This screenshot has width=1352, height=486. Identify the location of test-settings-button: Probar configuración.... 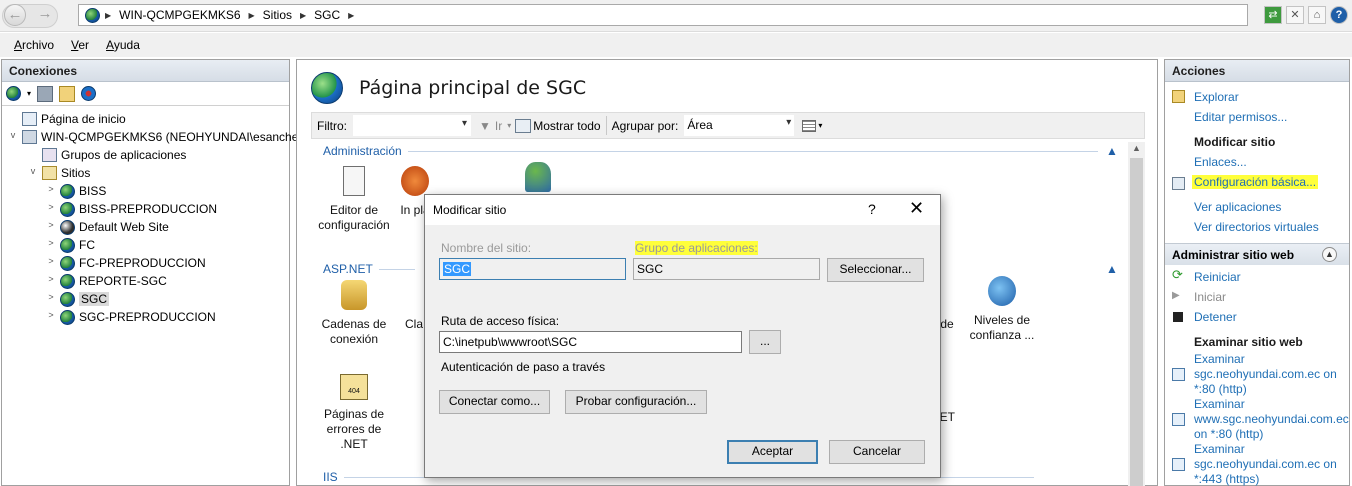
(636, 402).